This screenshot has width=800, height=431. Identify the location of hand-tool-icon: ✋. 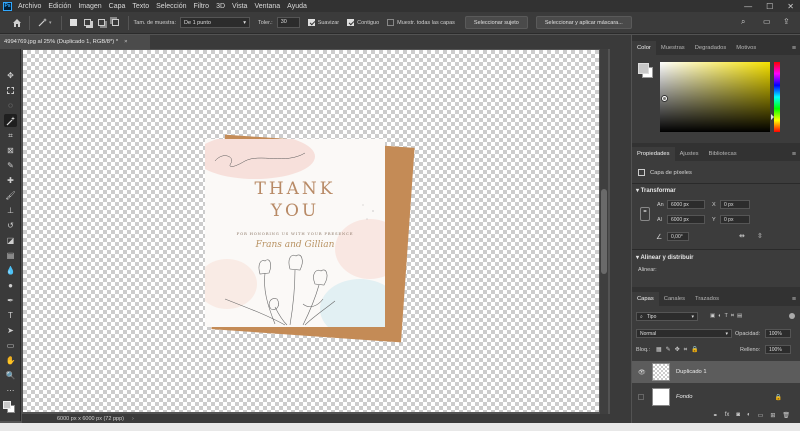
(10, 360).